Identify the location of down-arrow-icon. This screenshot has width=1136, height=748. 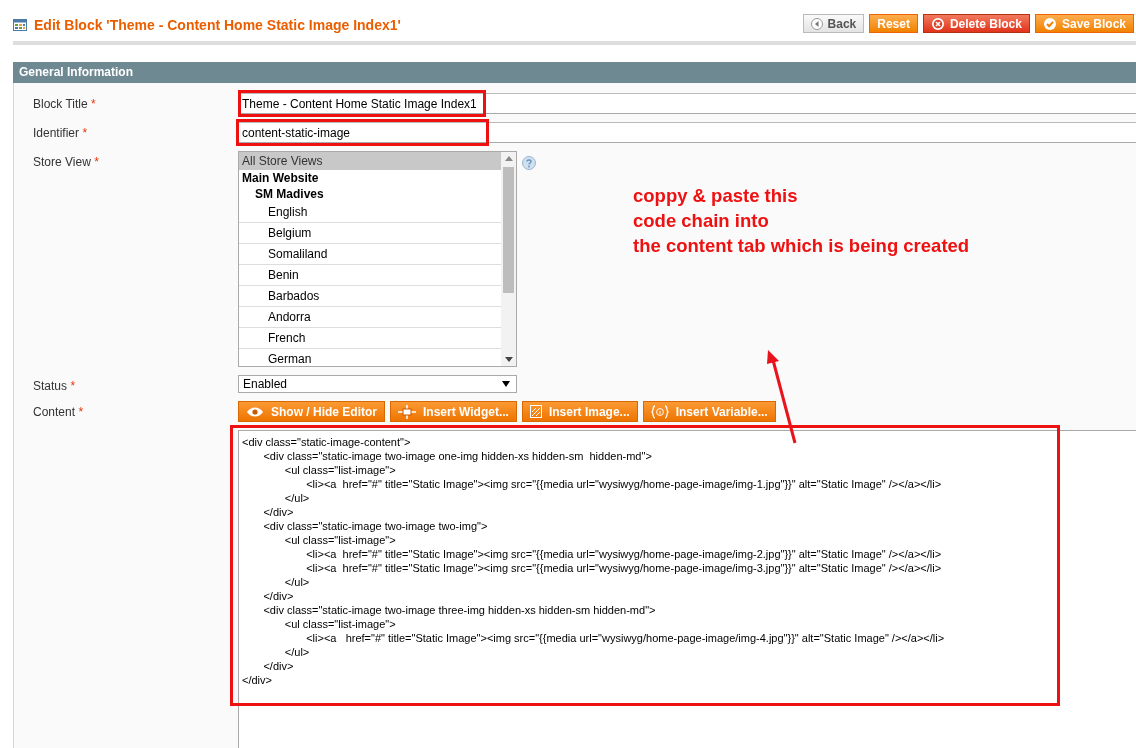
(508, 359).